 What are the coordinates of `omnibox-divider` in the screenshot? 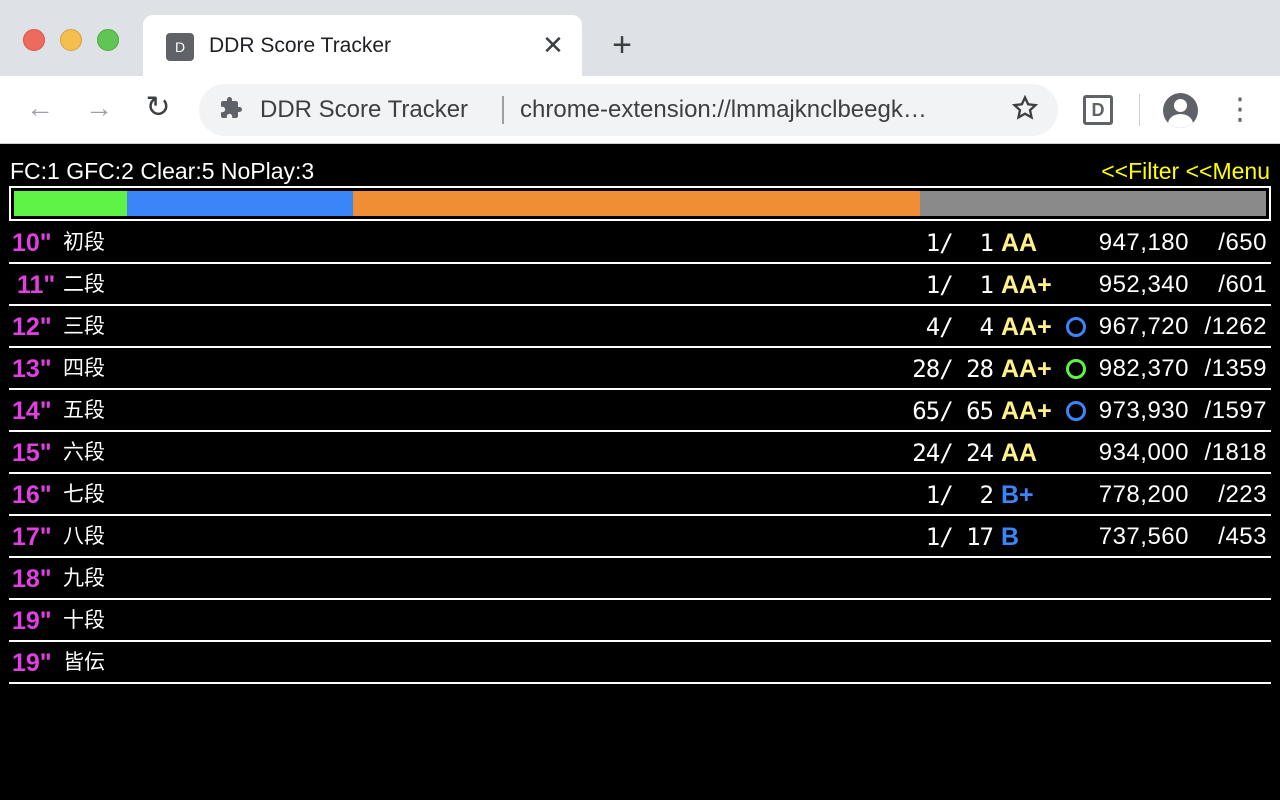 It's located at (503, 110).